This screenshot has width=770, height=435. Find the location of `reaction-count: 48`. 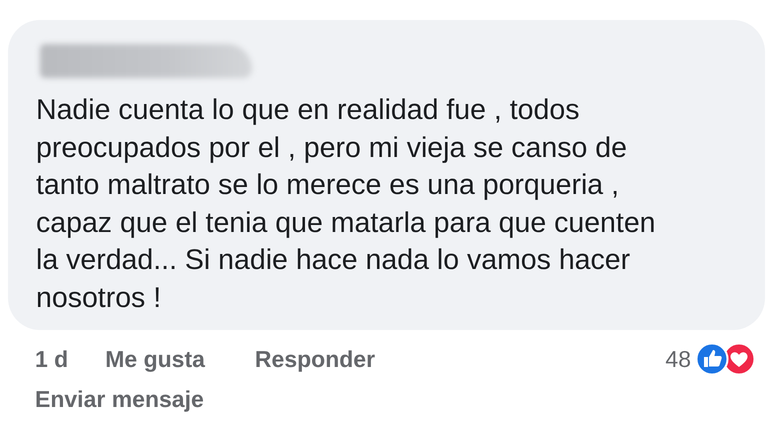

reaction-count: 48 is located at coordinates (678, 359).